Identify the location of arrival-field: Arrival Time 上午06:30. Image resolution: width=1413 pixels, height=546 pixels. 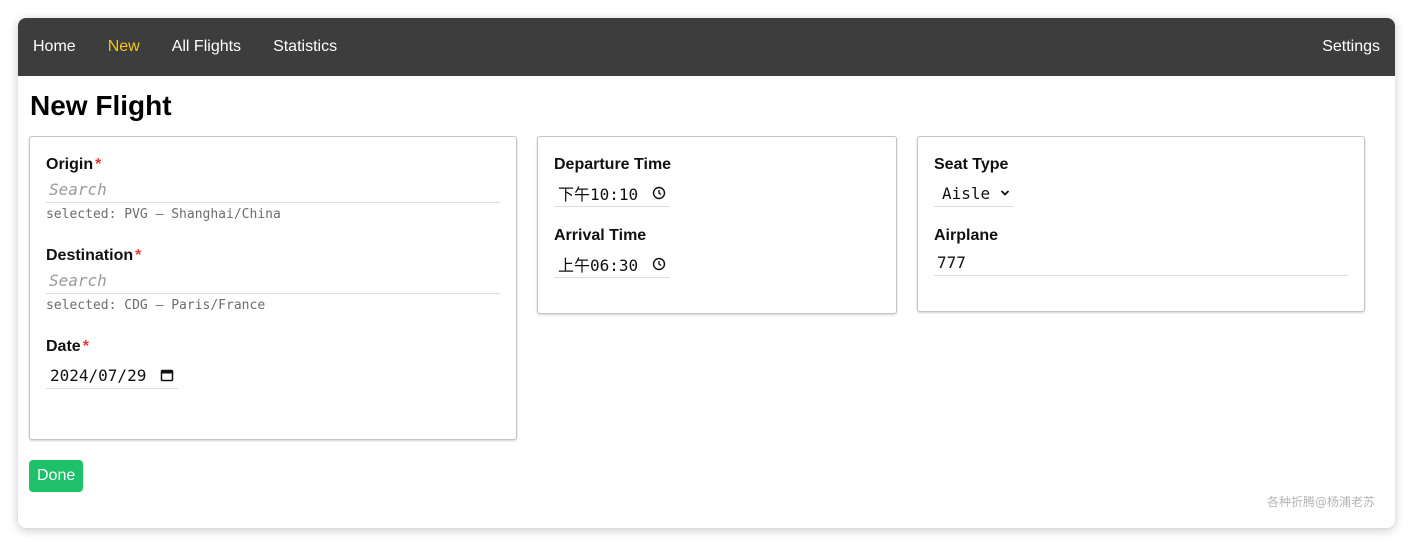
(717, 252).